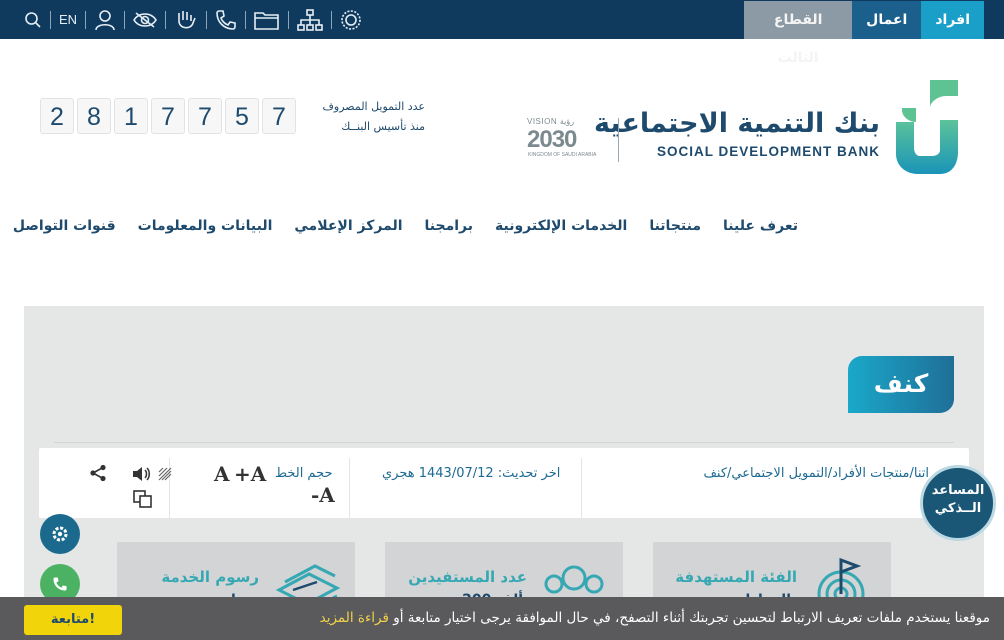  I want to click on eye-off-icon, so click(145, 19).